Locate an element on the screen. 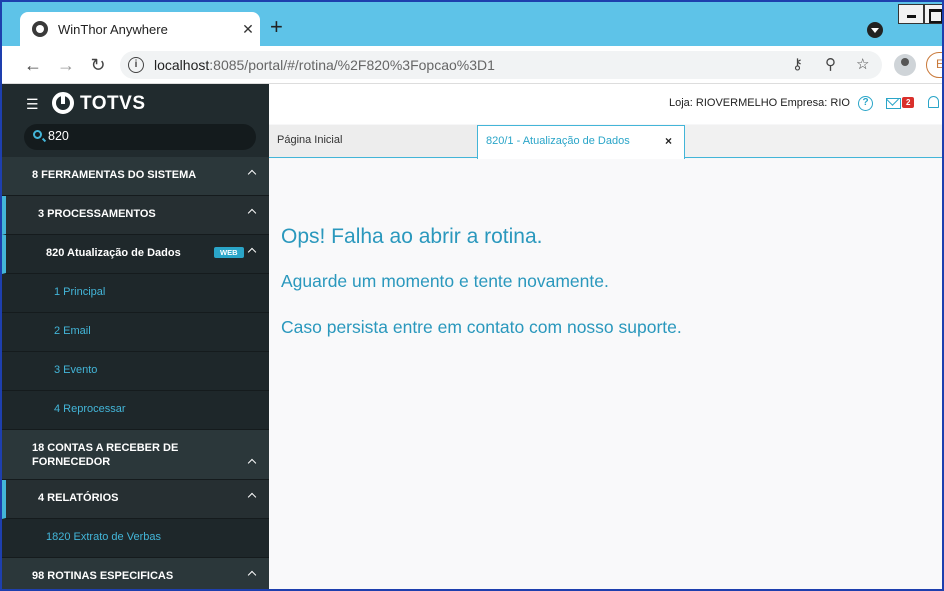 The image size is (944, 591). bookmark-star-icon: ☆ is located at coordinates (862, 64).